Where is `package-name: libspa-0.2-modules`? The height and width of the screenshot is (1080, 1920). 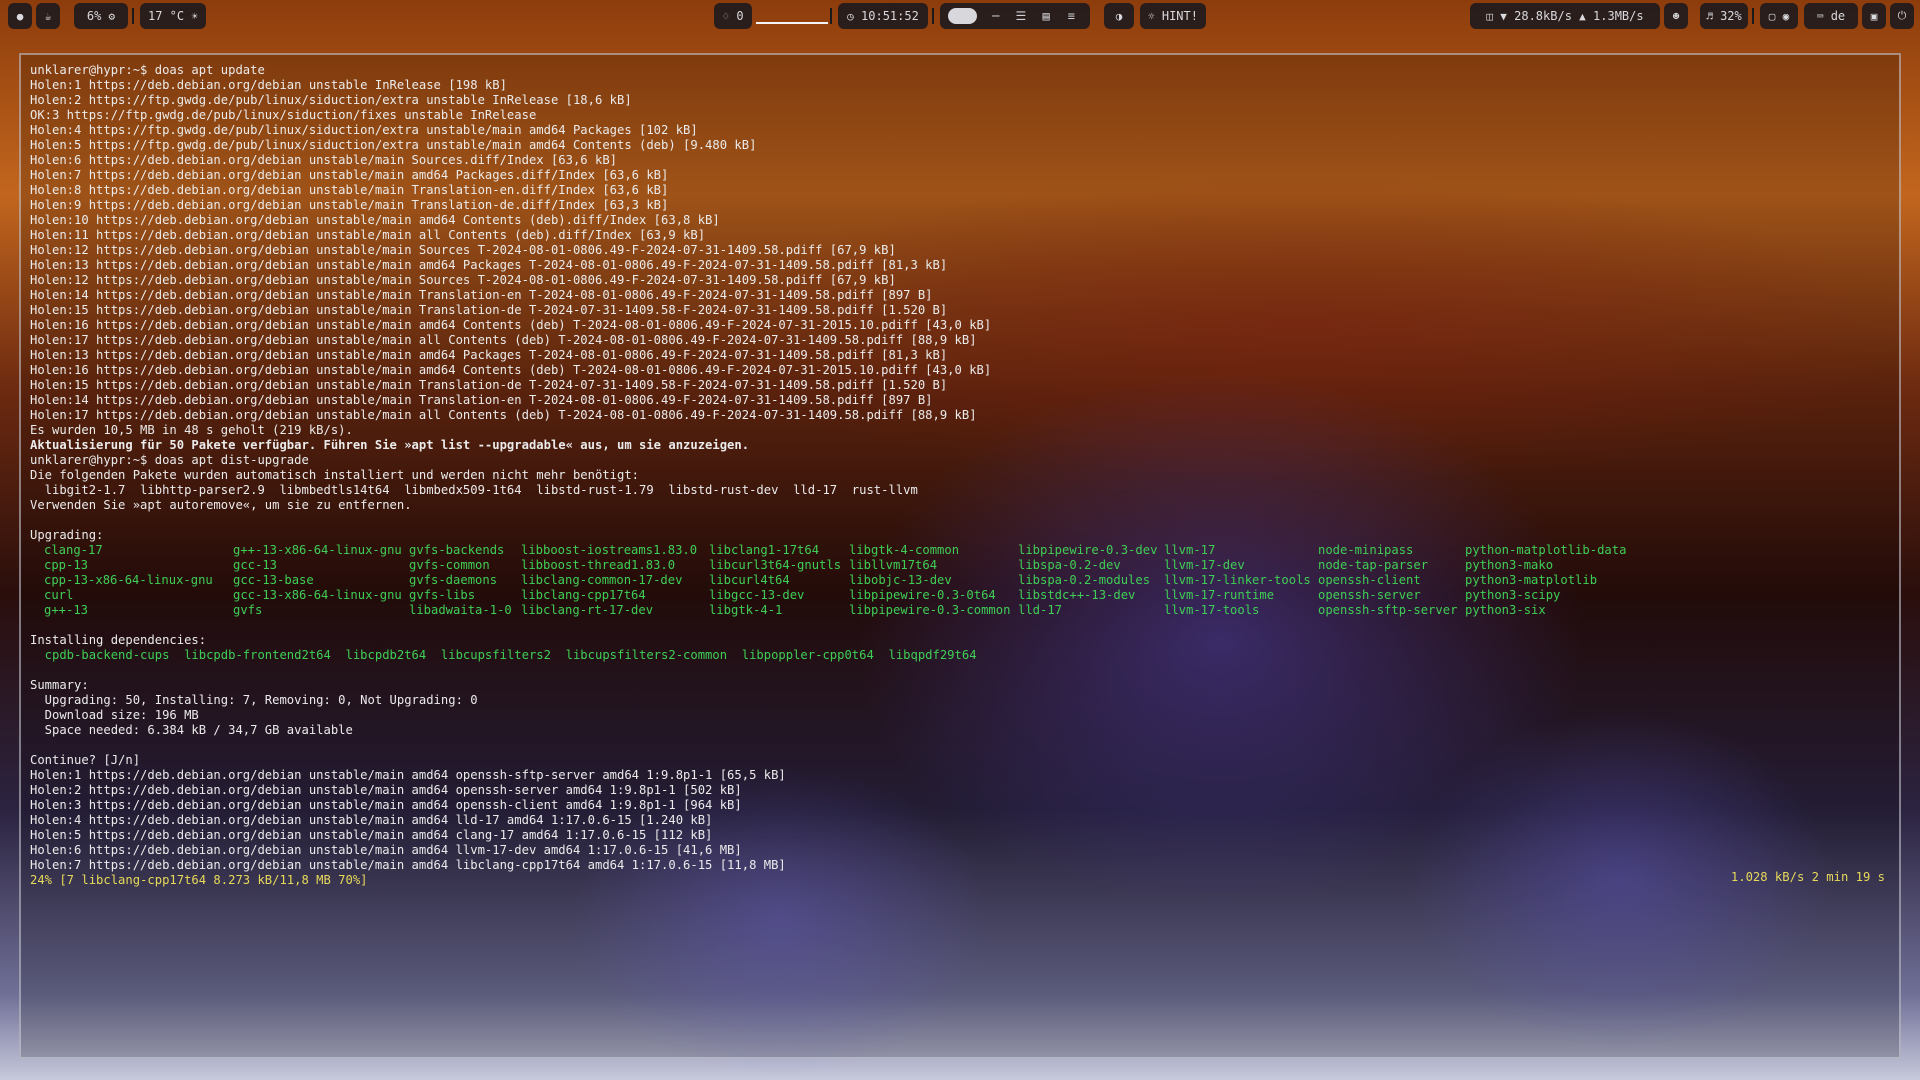 package-name: libspa-0.2-modules is located at coordinates (1084, 580).